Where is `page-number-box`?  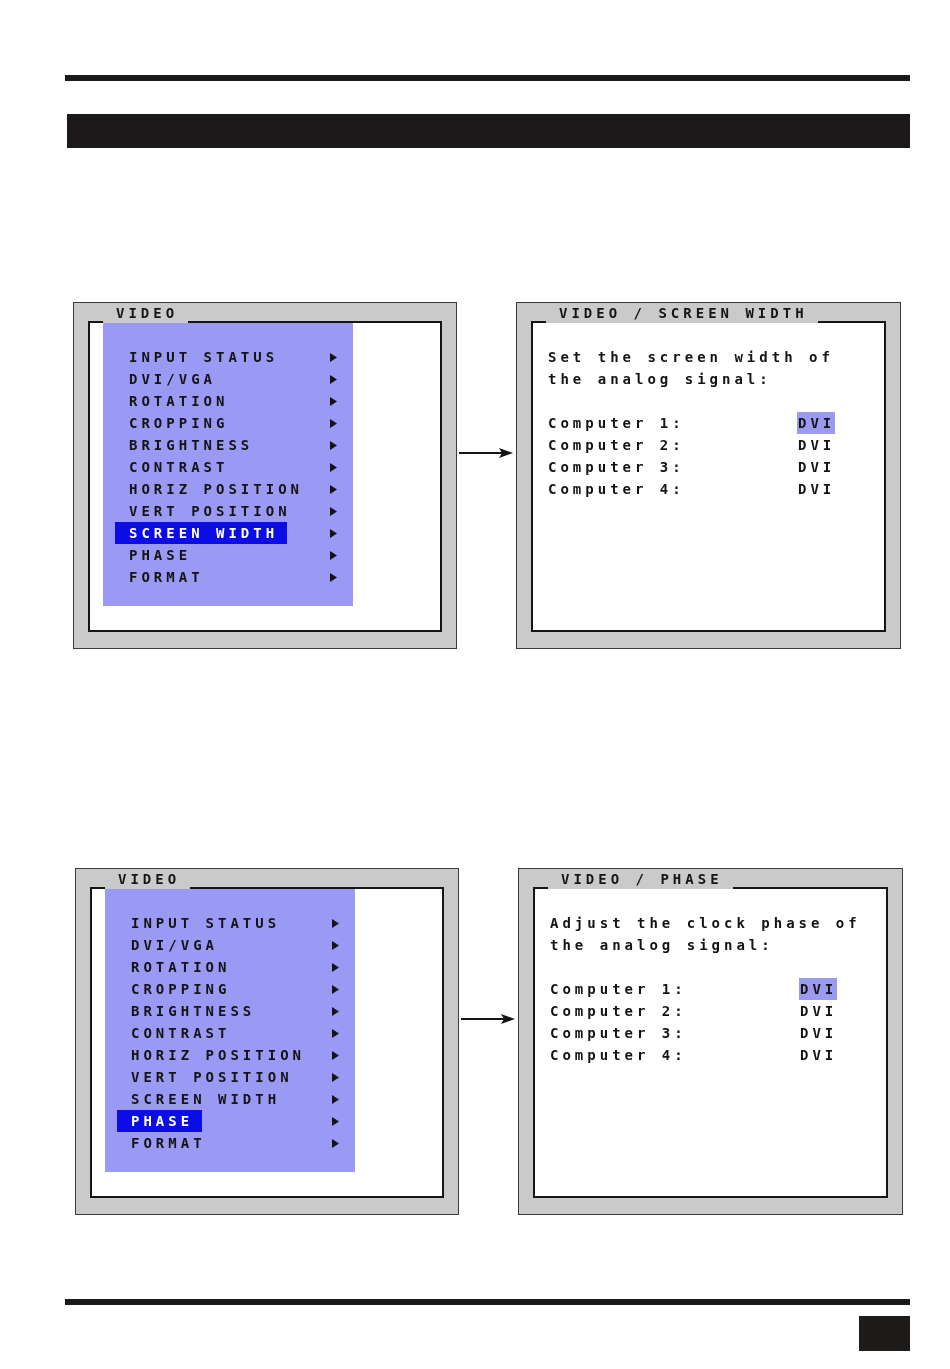 page-number-box is located at coordinates (884, 1333).